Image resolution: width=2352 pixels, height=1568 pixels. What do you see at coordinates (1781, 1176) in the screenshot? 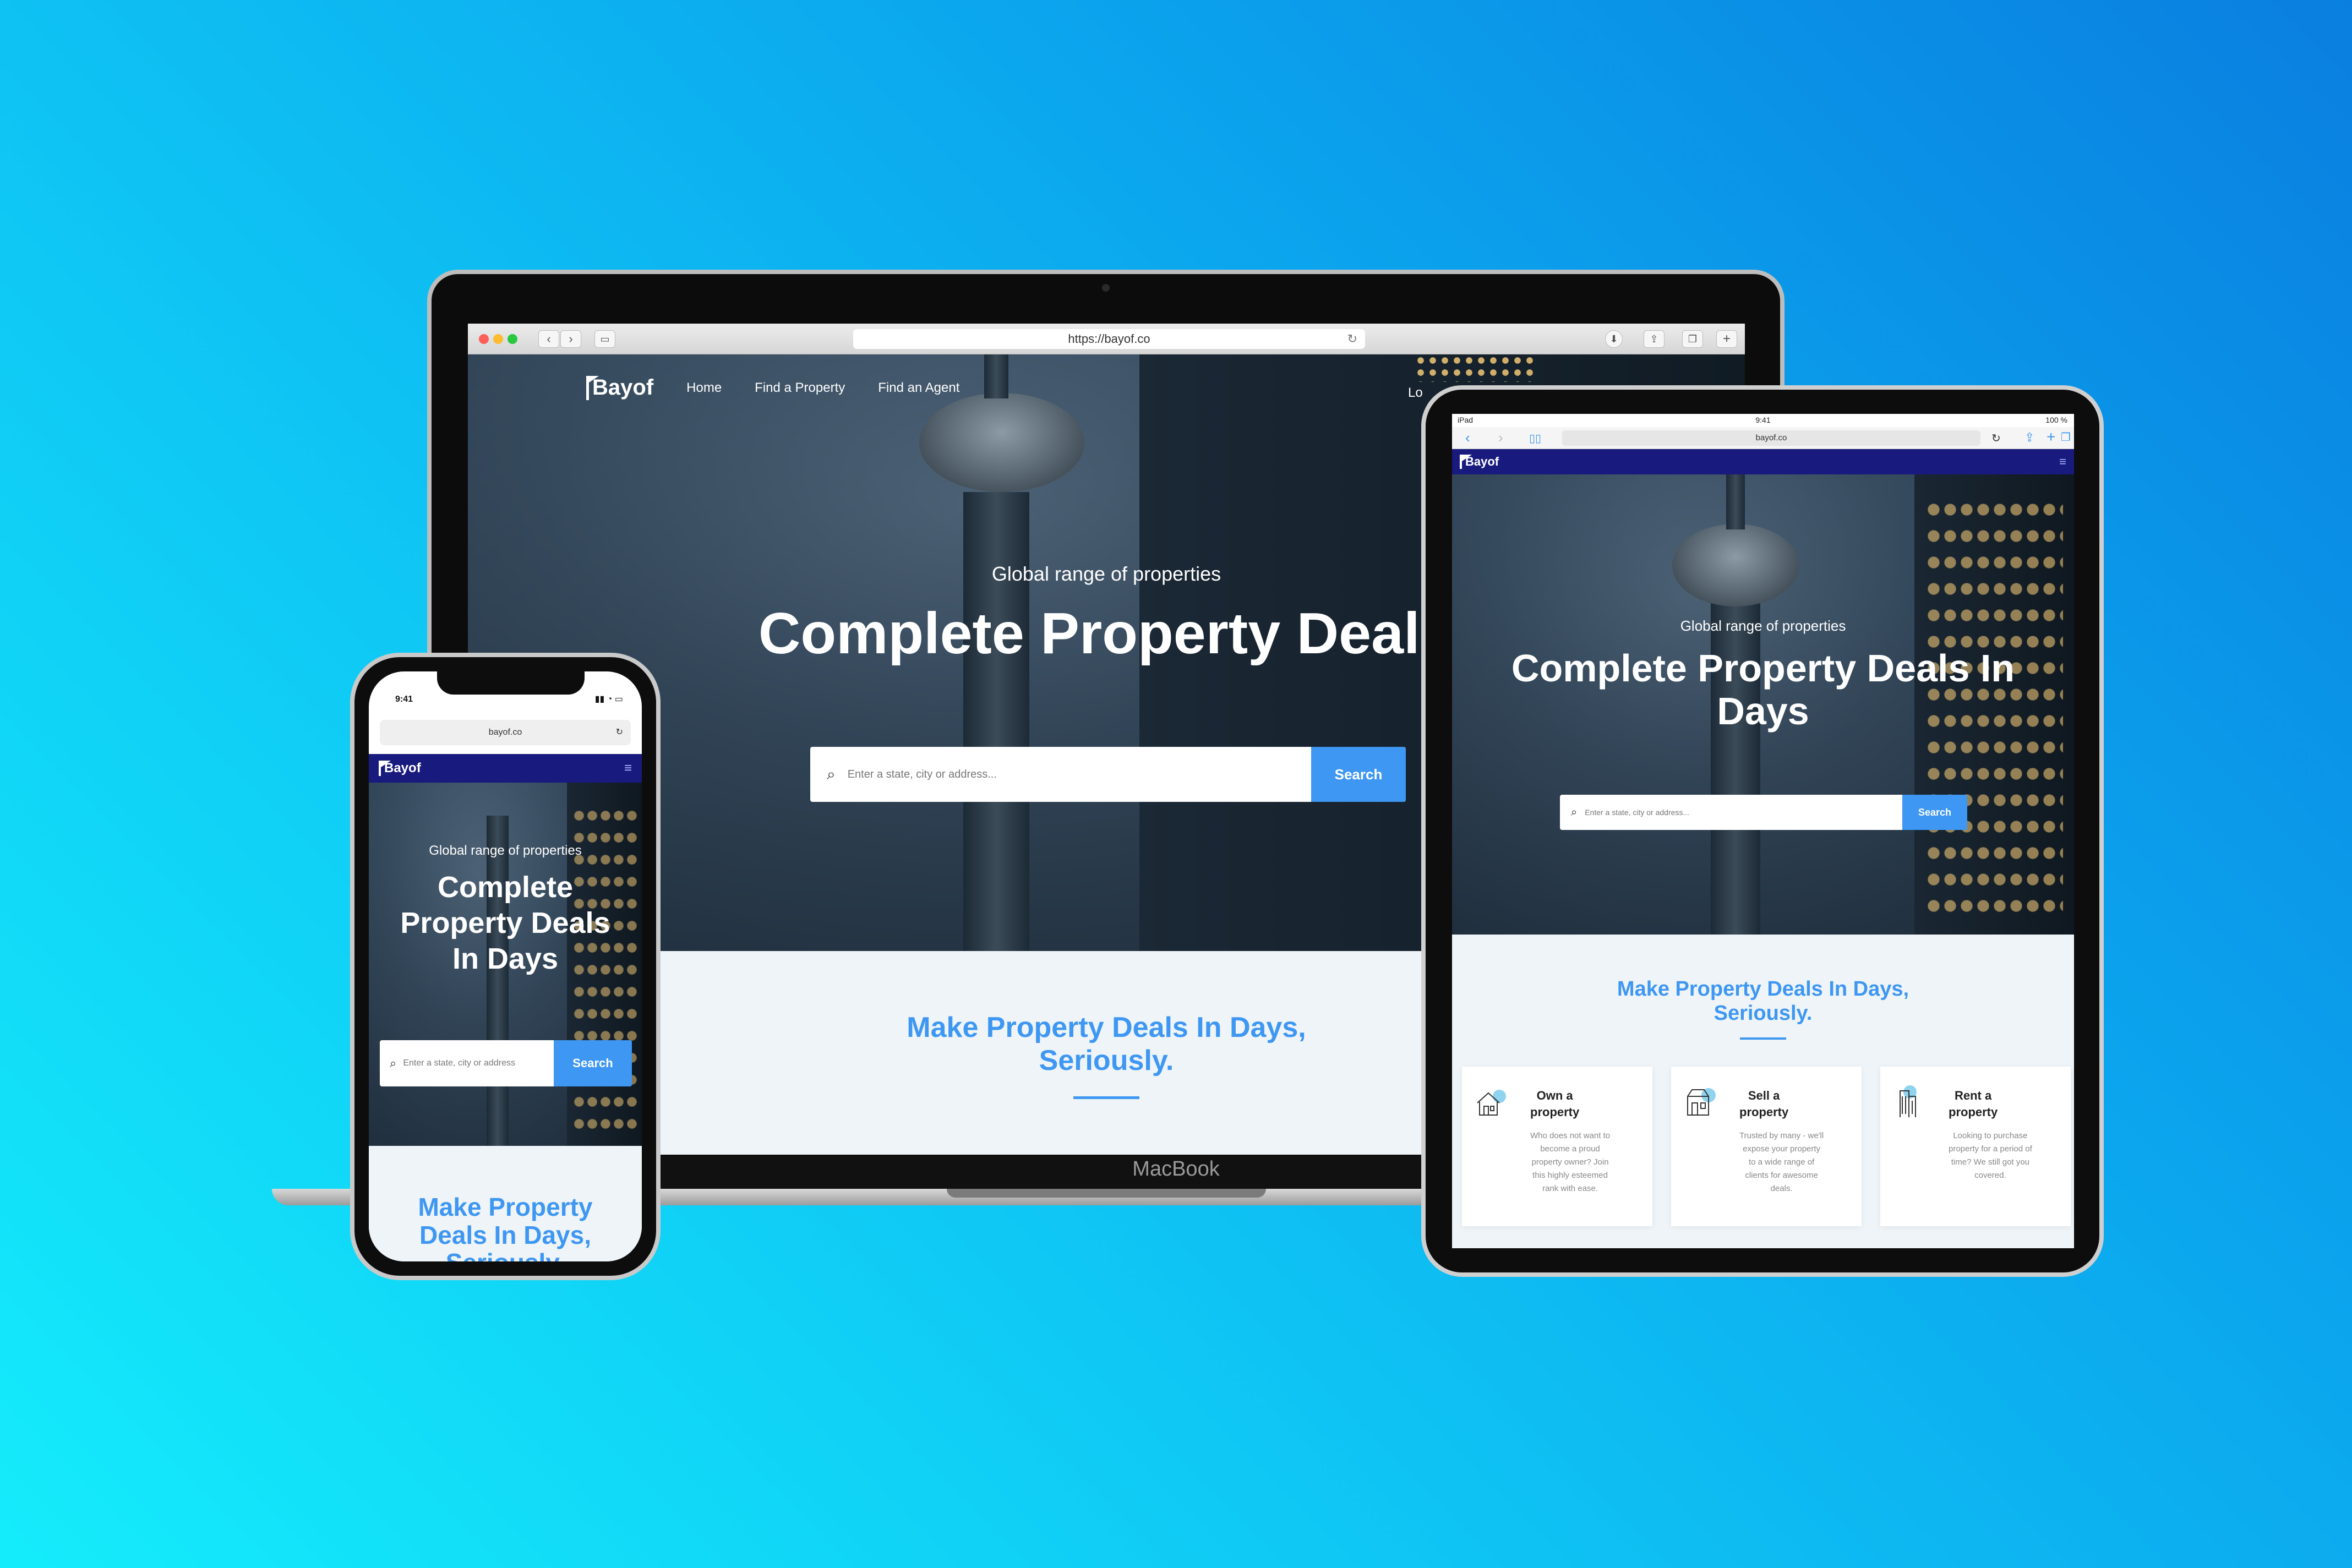
I see `card-desc-line: clients for awesome` at bounding box center [1781, 1176].